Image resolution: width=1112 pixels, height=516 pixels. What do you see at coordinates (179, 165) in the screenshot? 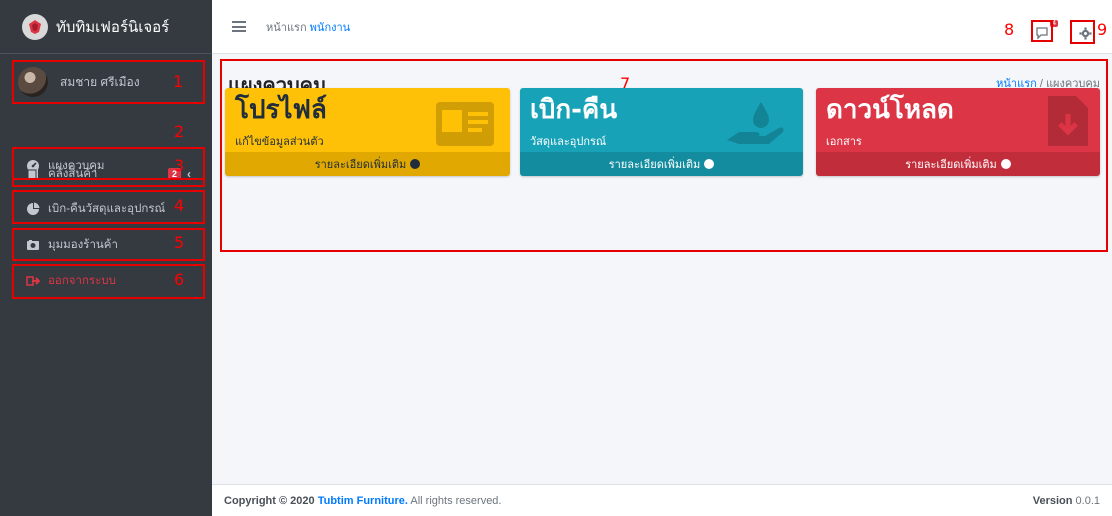
I see `annotation-number-3: 3` at bounding box center [179, 165].